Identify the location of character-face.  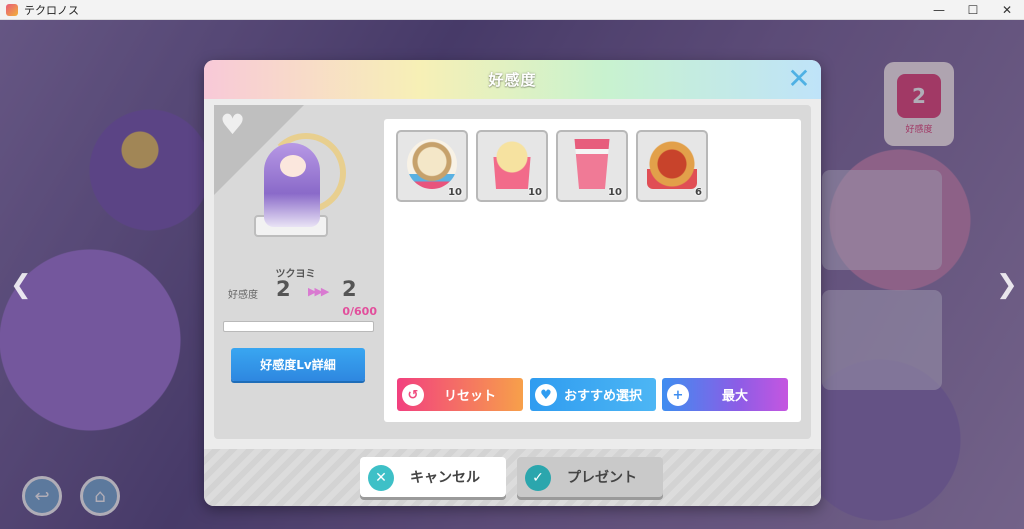
(293, 166).